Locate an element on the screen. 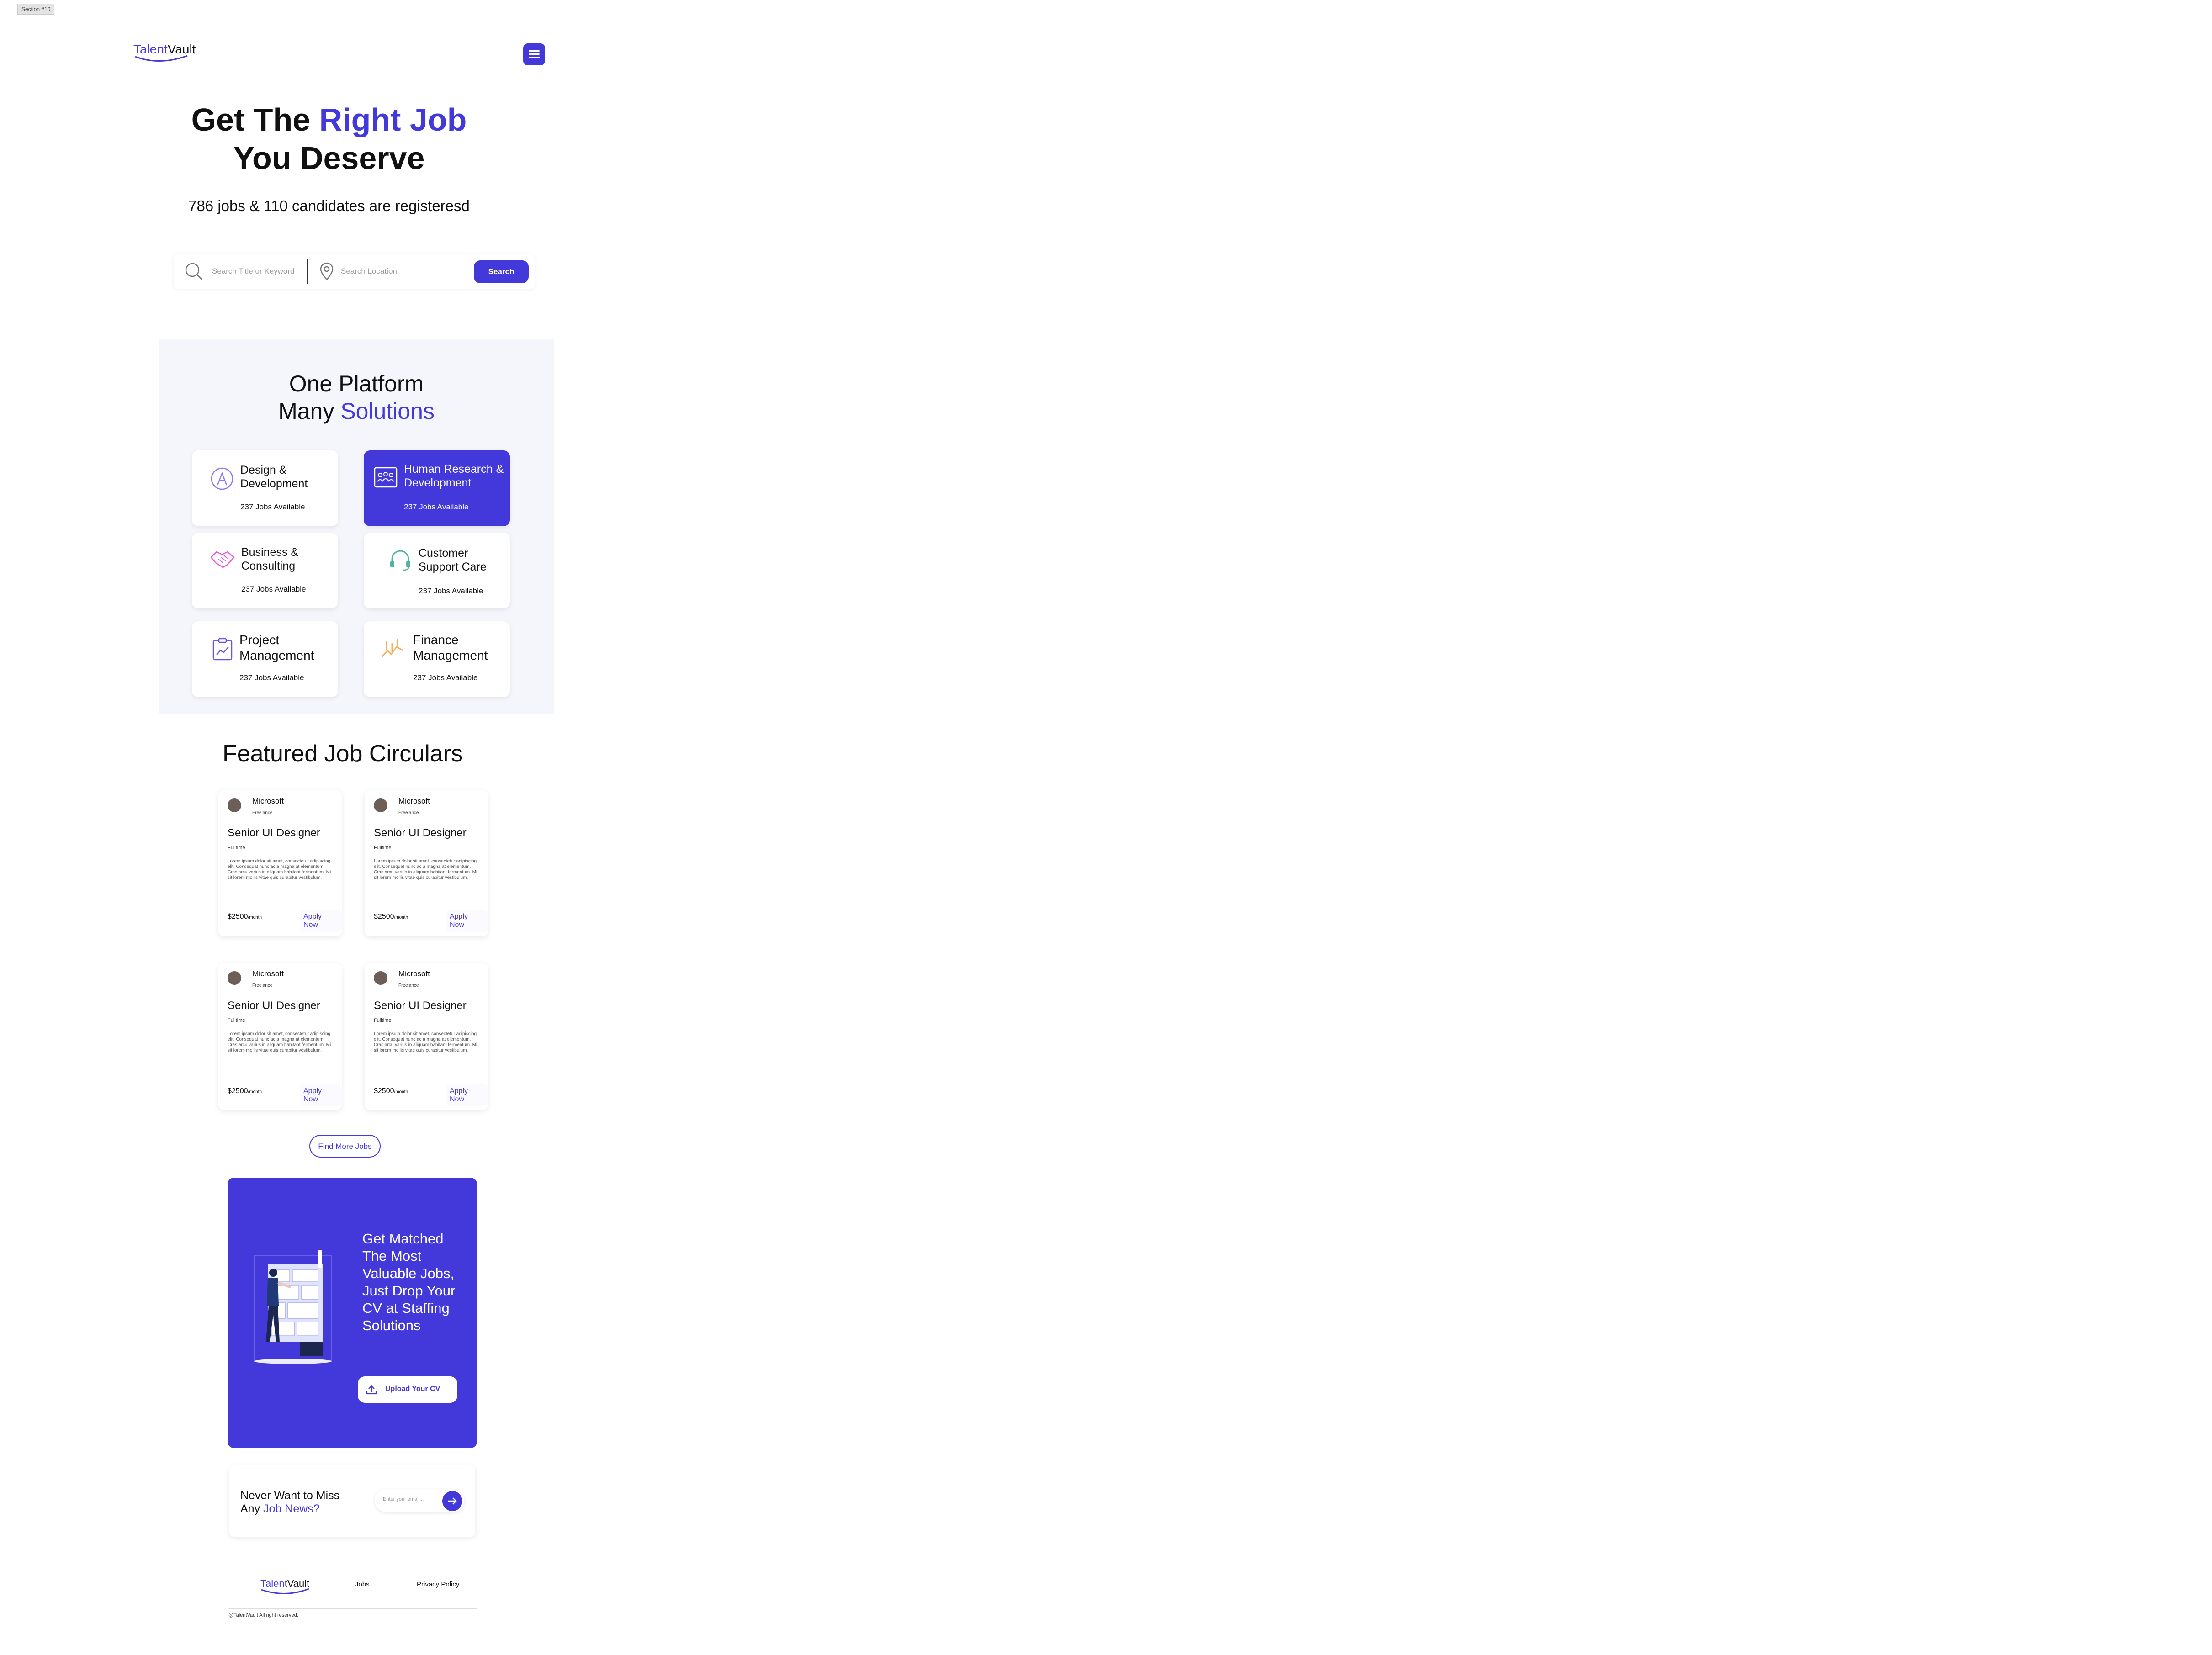 This screenshot has height=1655, width=2212. location-search-input: Search Location is located at coordinates (369, 271).